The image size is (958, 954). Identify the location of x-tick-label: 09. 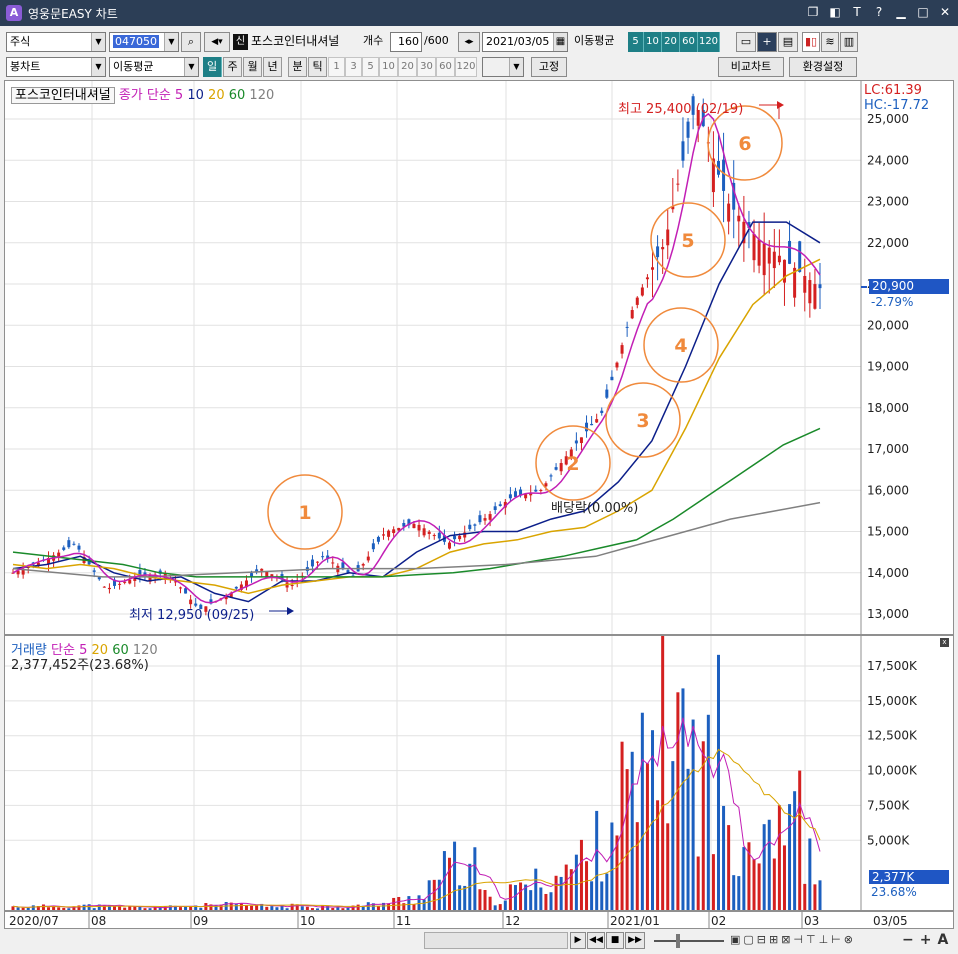
(200, 921).